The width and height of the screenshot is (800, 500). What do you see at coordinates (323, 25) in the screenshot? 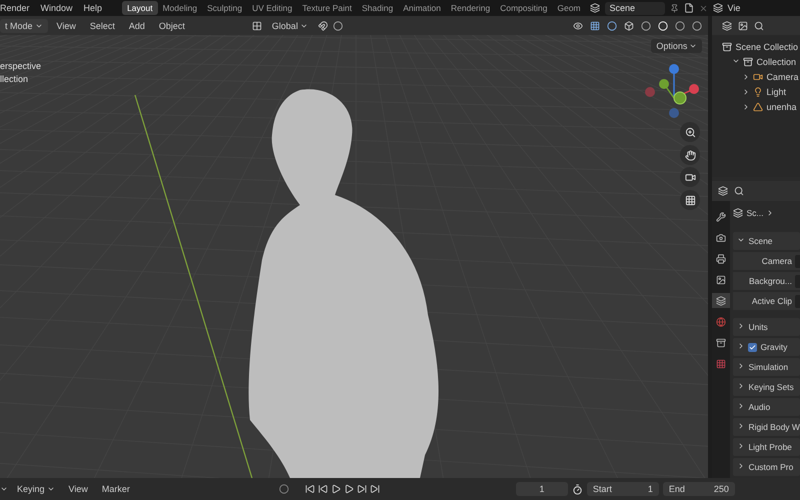
I see `snap-icon` at bounding box center [323, 25].